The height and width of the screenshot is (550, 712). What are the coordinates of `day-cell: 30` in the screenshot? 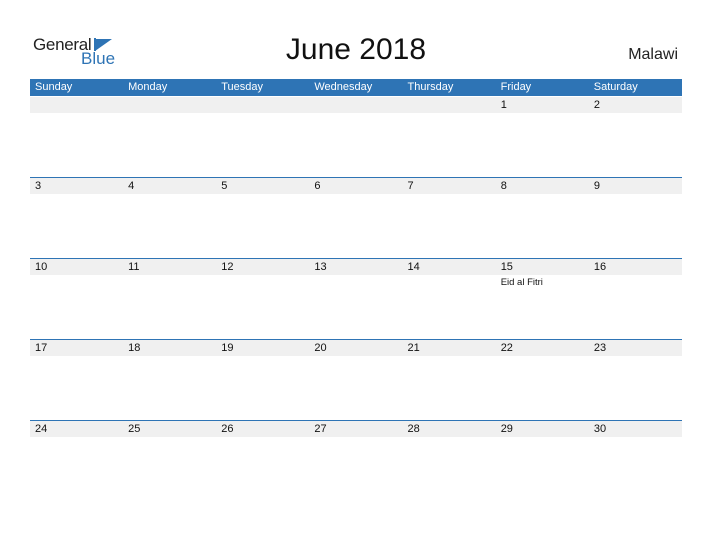 It's located at (635, 461).